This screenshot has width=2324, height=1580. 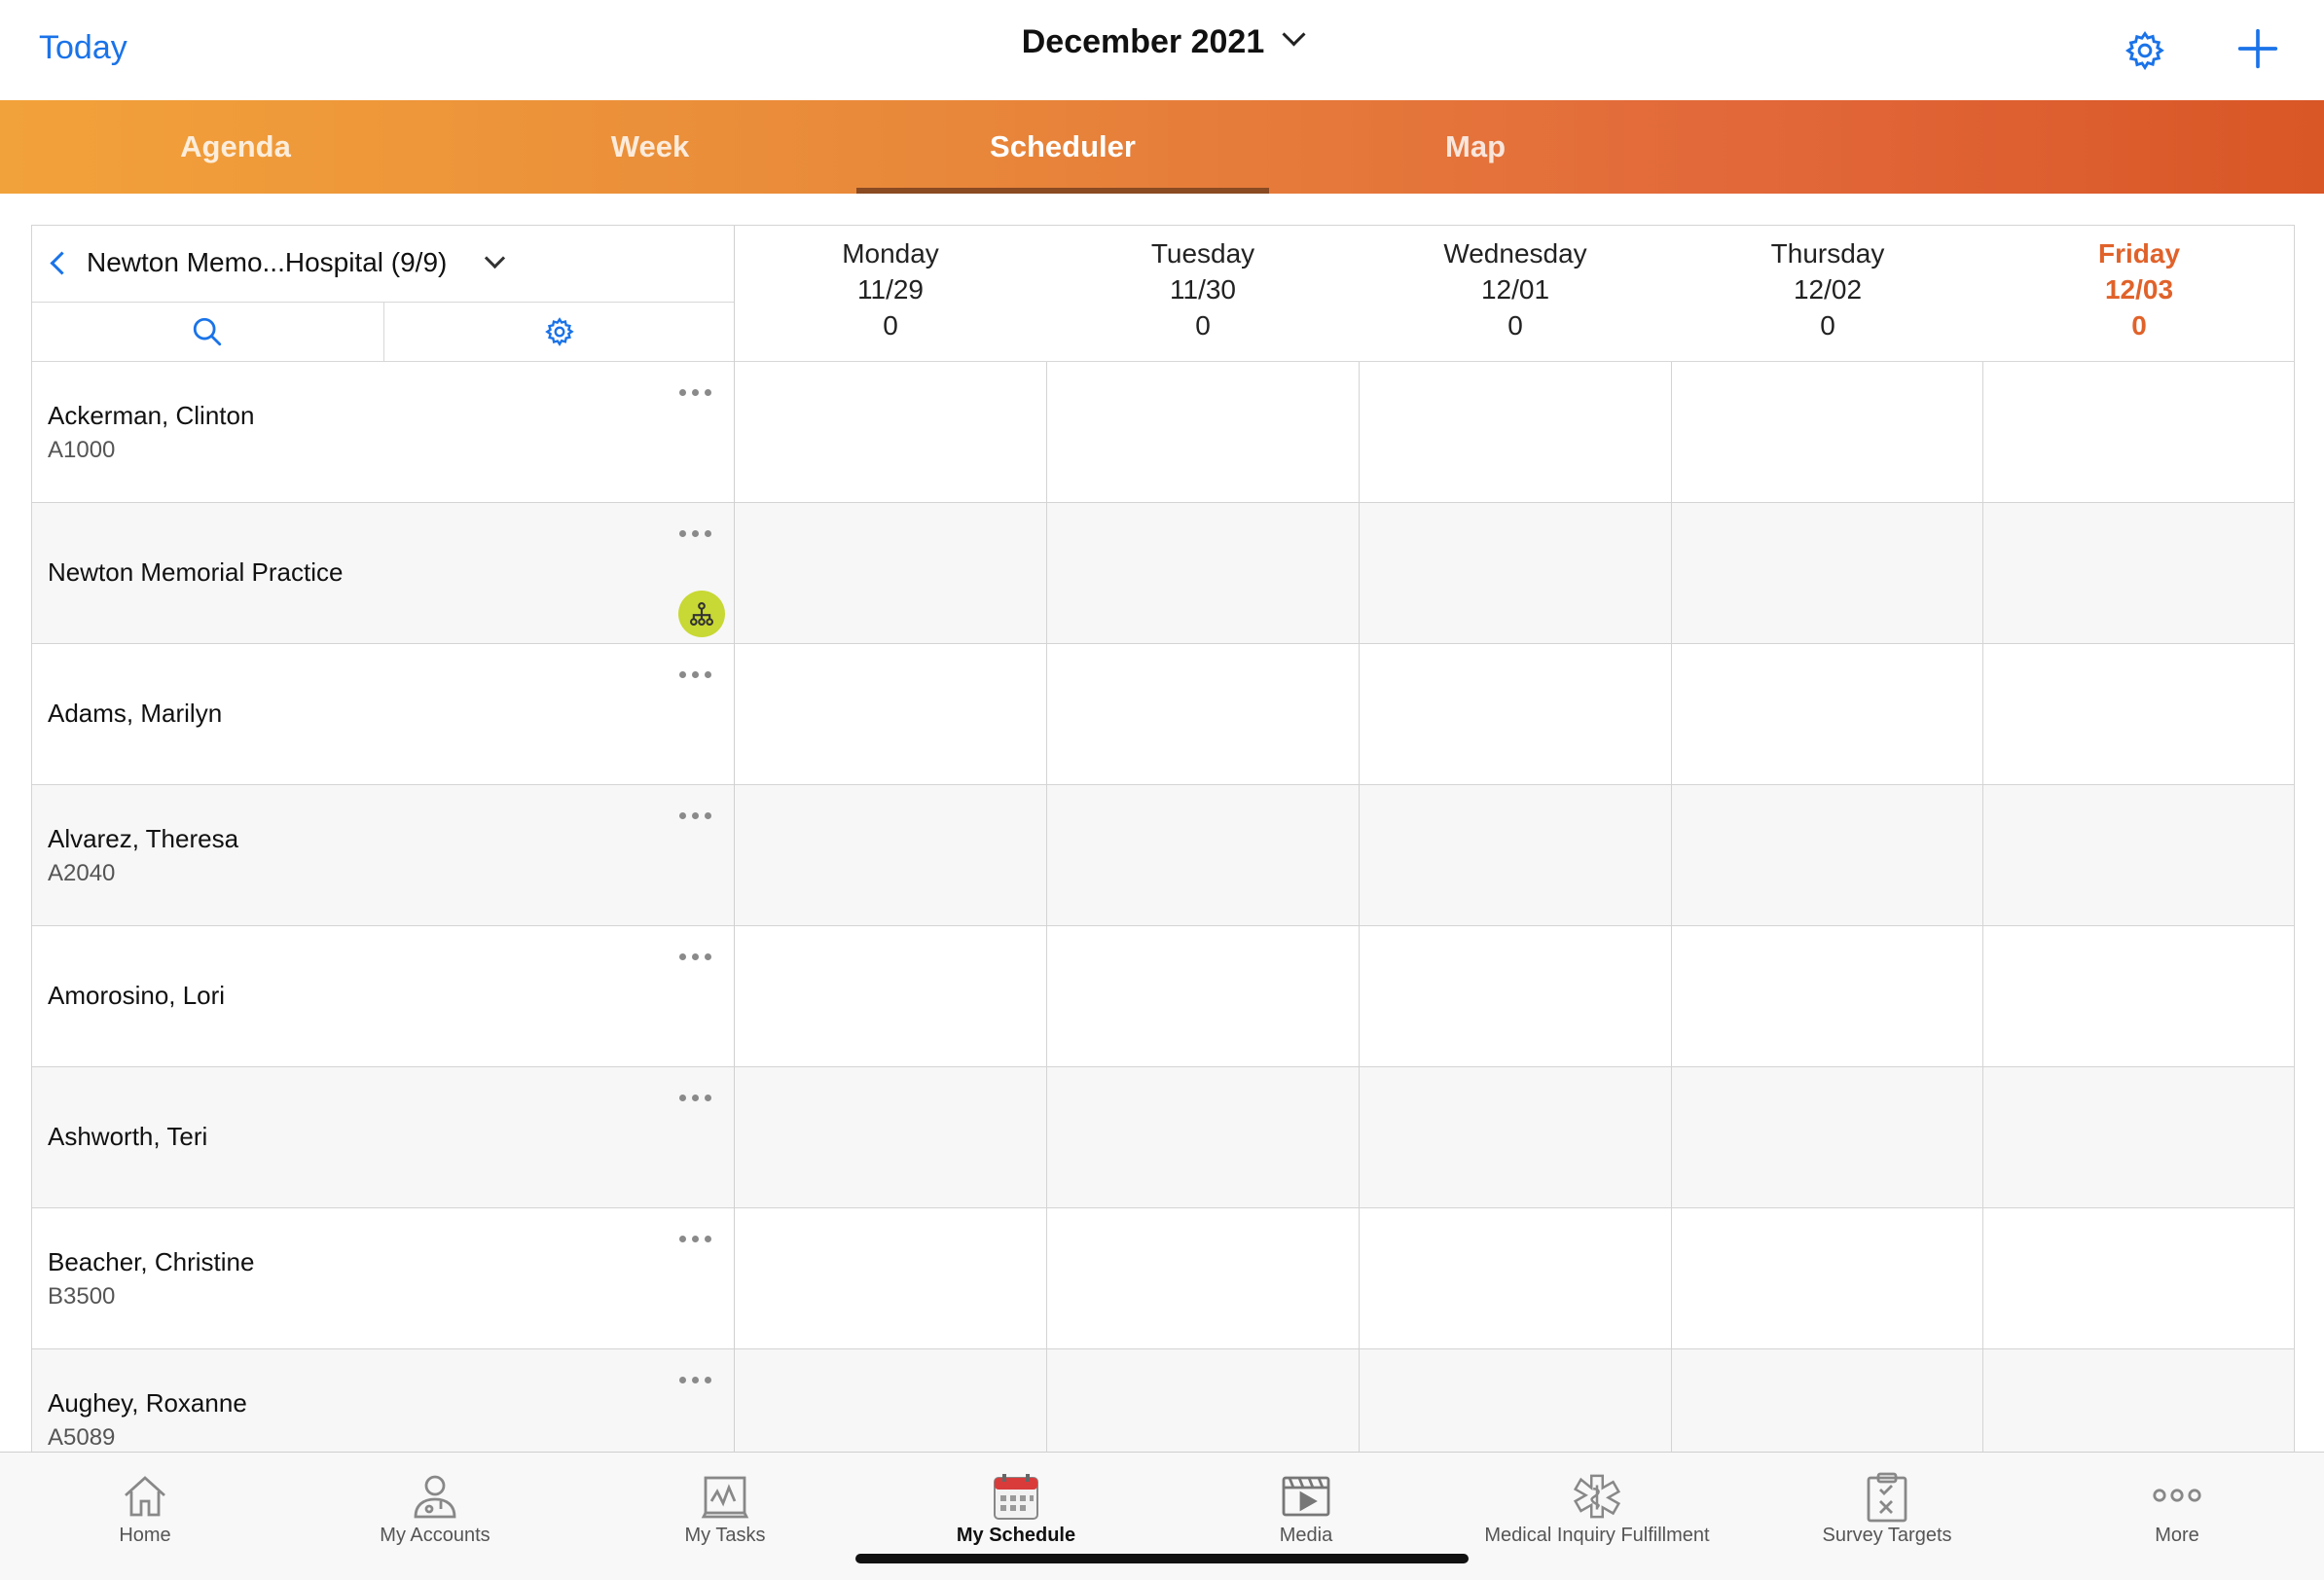 I want to click on bottom-tab-my-accounts: My Accounts, so click(x=435, y=1516).